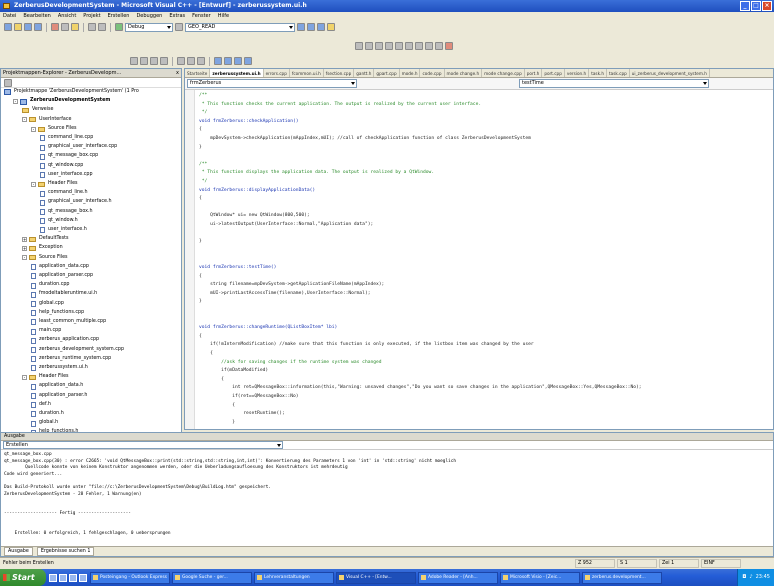  I want to click on tree-item: global.h, so click(44, 423).